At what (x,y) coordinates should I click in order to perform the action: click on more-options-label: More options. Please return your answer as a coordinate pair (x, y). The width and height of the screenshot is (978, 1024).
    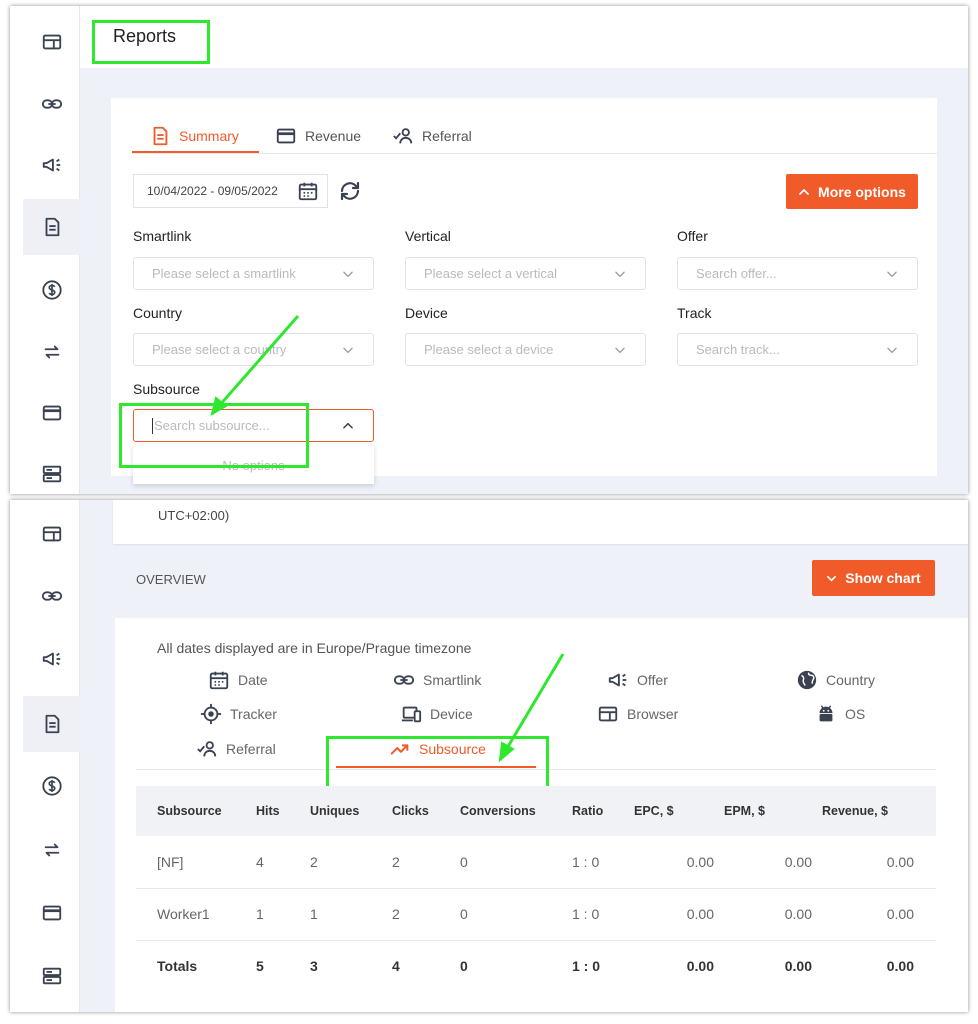
    Looking at the image, I should click on (862, 191).